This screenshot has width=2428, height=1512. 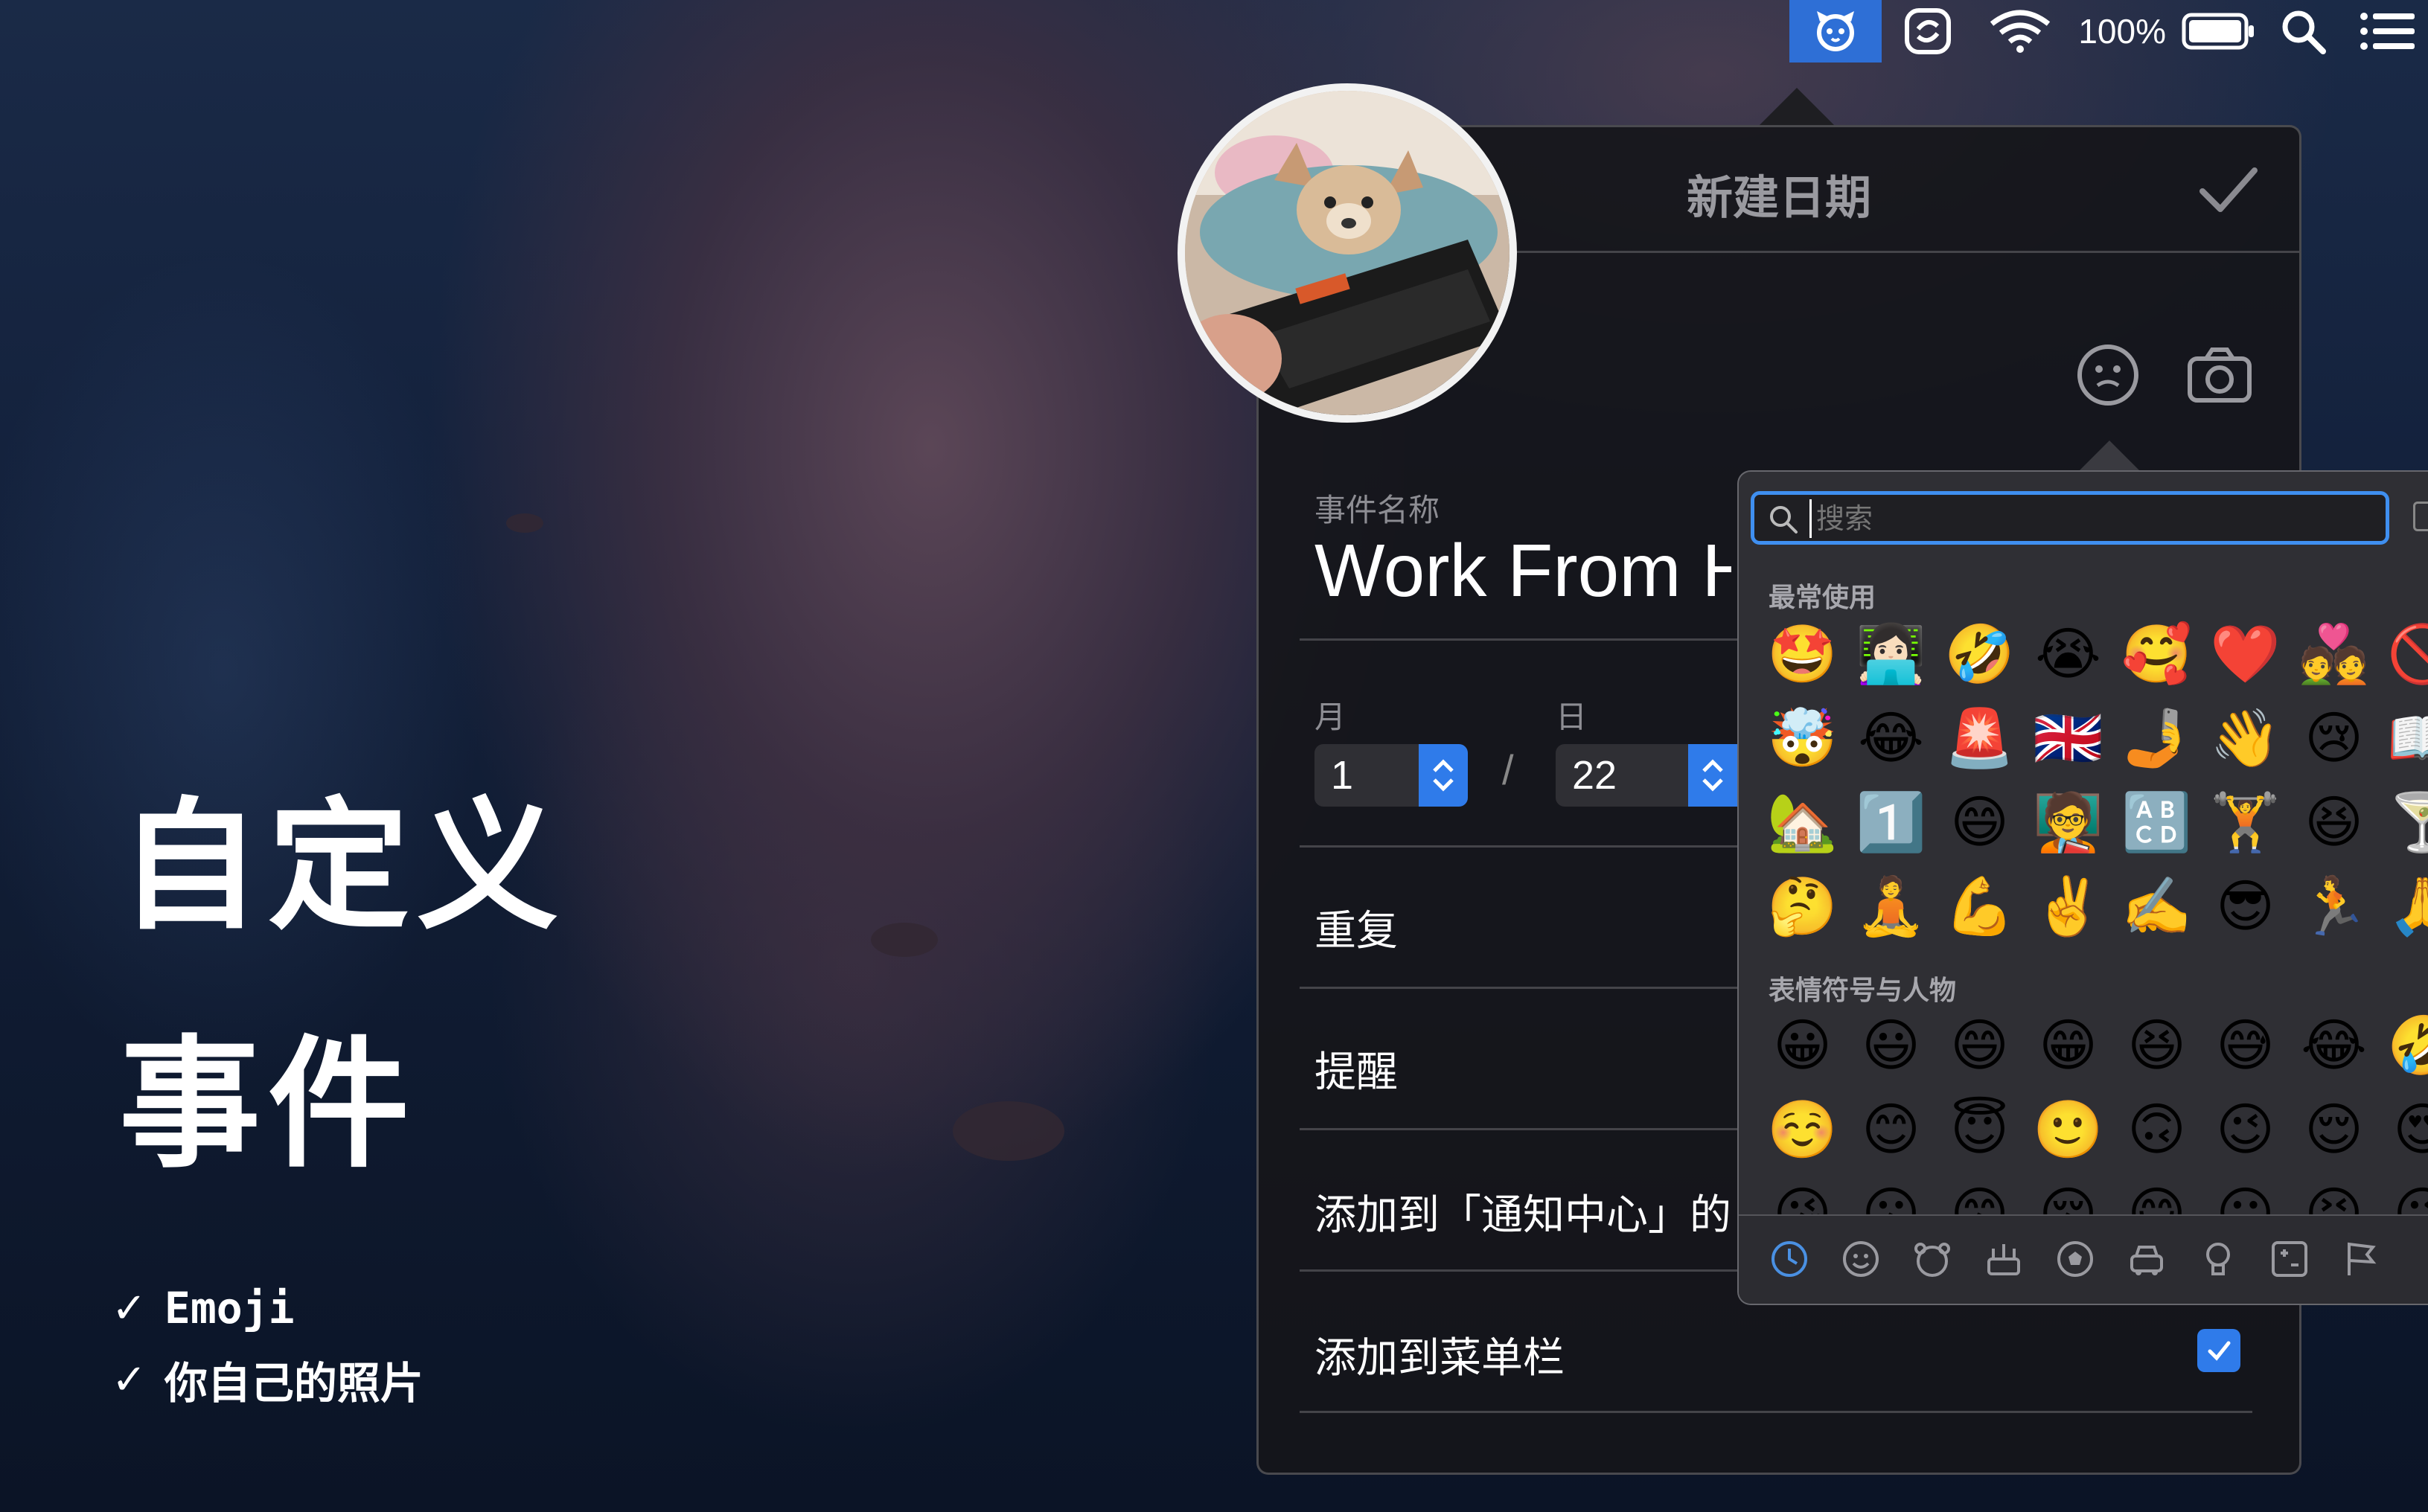 What do you see at coordinates (2228, 189) in the screenshot?
I see `done-checkmark-icon` at bounding box center [2228, 189].